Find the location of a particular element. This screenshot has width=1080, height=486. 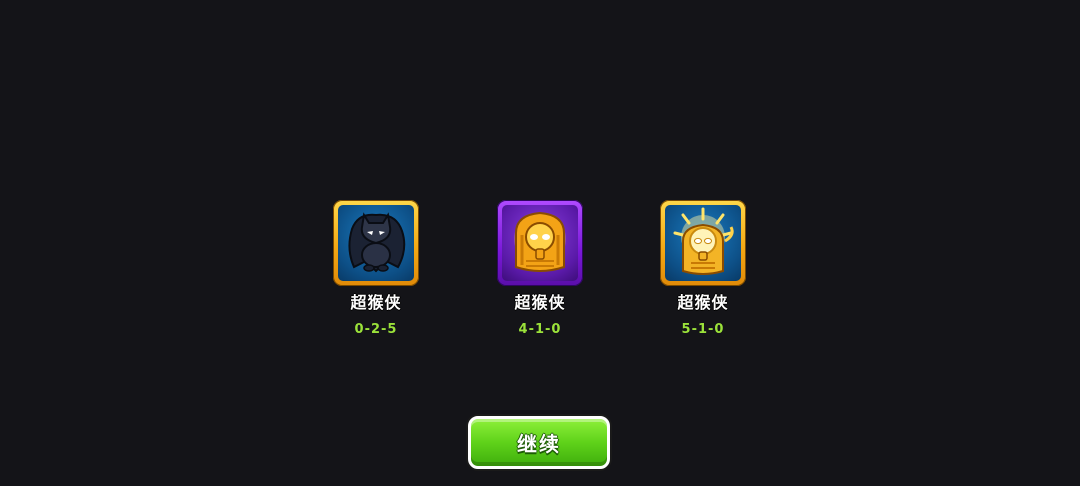

radiant-sun-monkey-icon is located at coordinates (703, 243).